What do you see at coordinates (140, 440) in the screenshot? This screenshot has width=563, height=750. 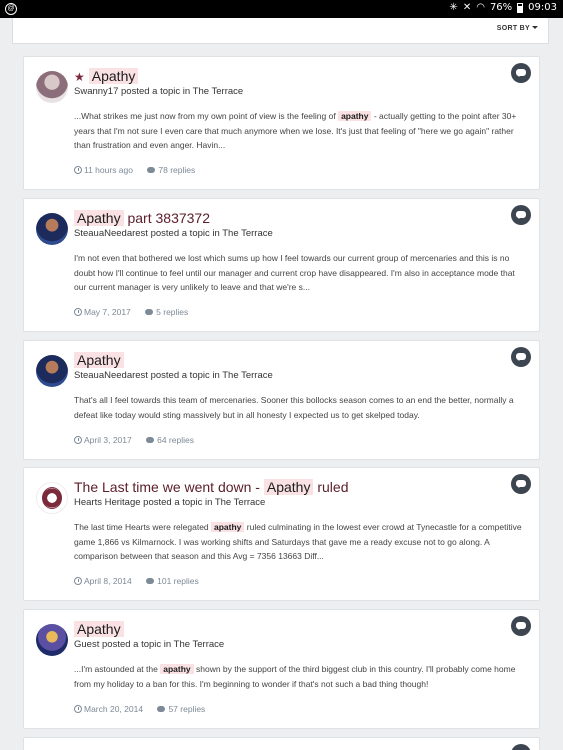 I see `topic-stats: April 3, 2017 64 replies` at bounding box center [140, 440].